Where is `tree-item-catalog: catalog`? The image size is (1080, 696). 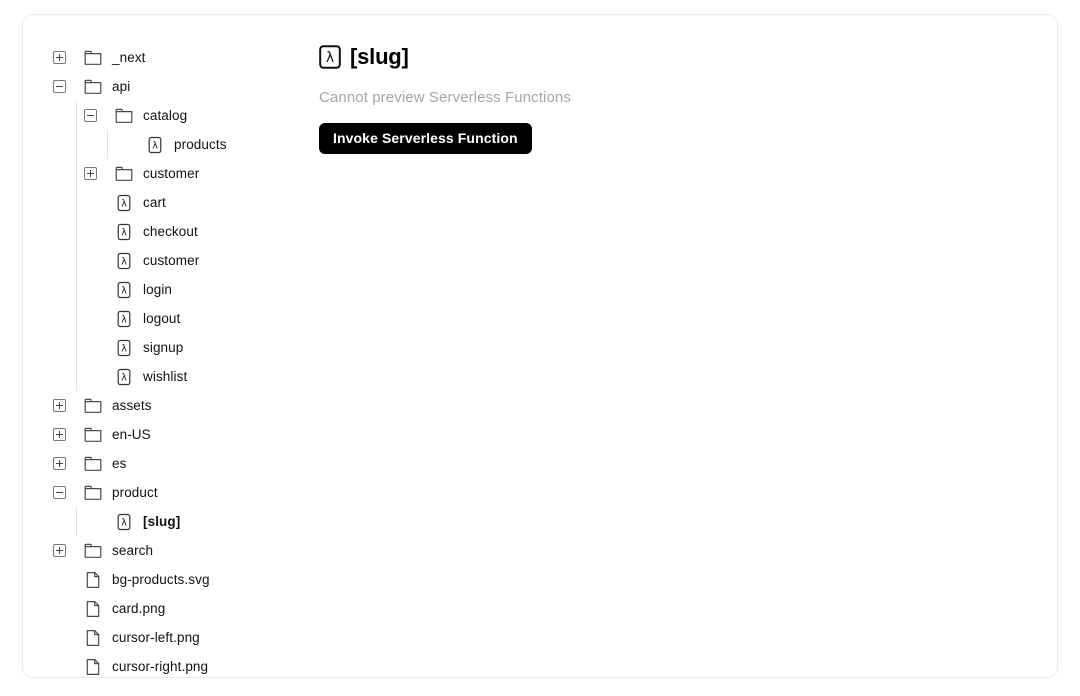 tree-item-catalog: catalog is located at coordinates (173, 115).